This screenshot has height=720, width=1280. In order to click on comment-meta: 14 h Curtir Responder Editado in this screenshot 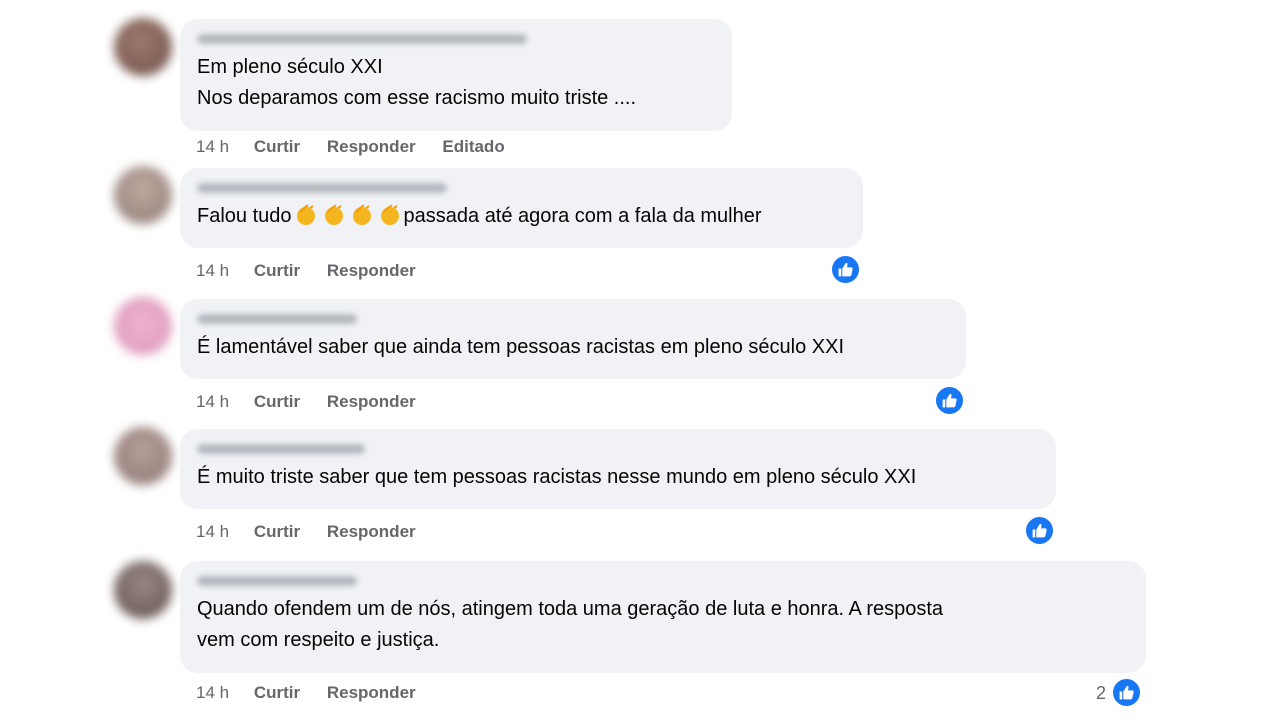, I will do `click(361, 147)`.